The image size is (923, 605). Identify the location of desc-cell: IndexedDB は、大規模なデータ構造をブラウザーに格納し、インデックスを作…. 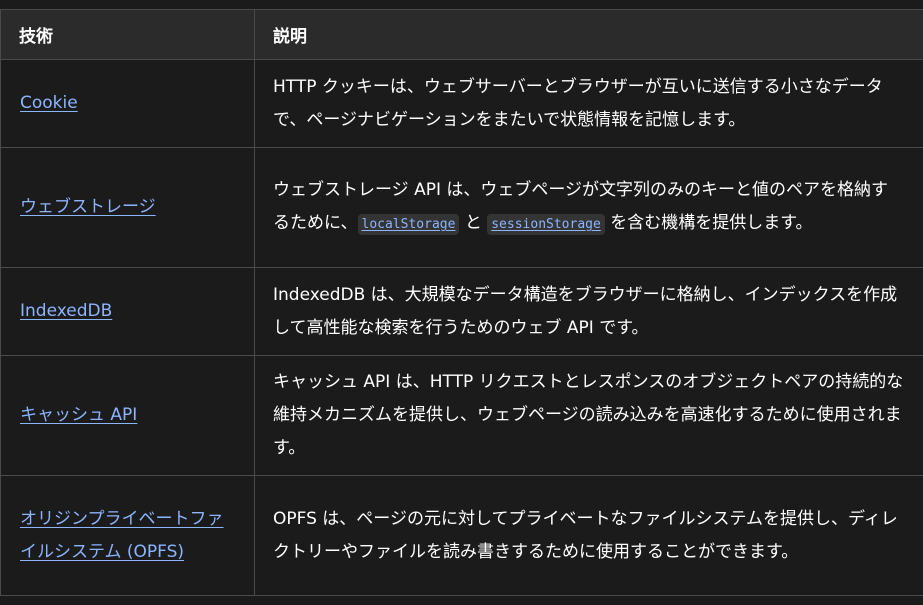
(588, 311).